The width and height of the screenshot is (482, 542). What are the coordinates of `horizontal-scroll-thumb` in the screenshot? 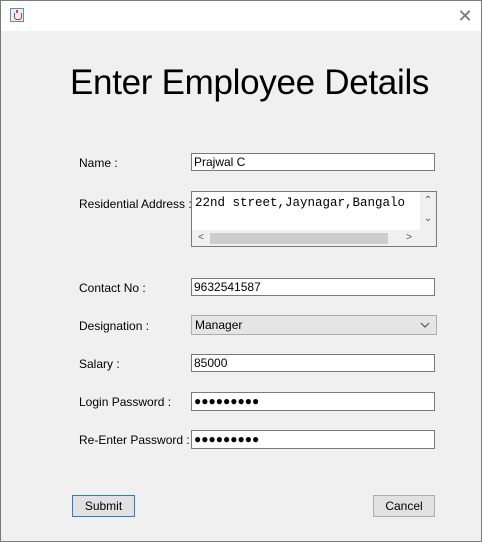 It's located at (299, 238).